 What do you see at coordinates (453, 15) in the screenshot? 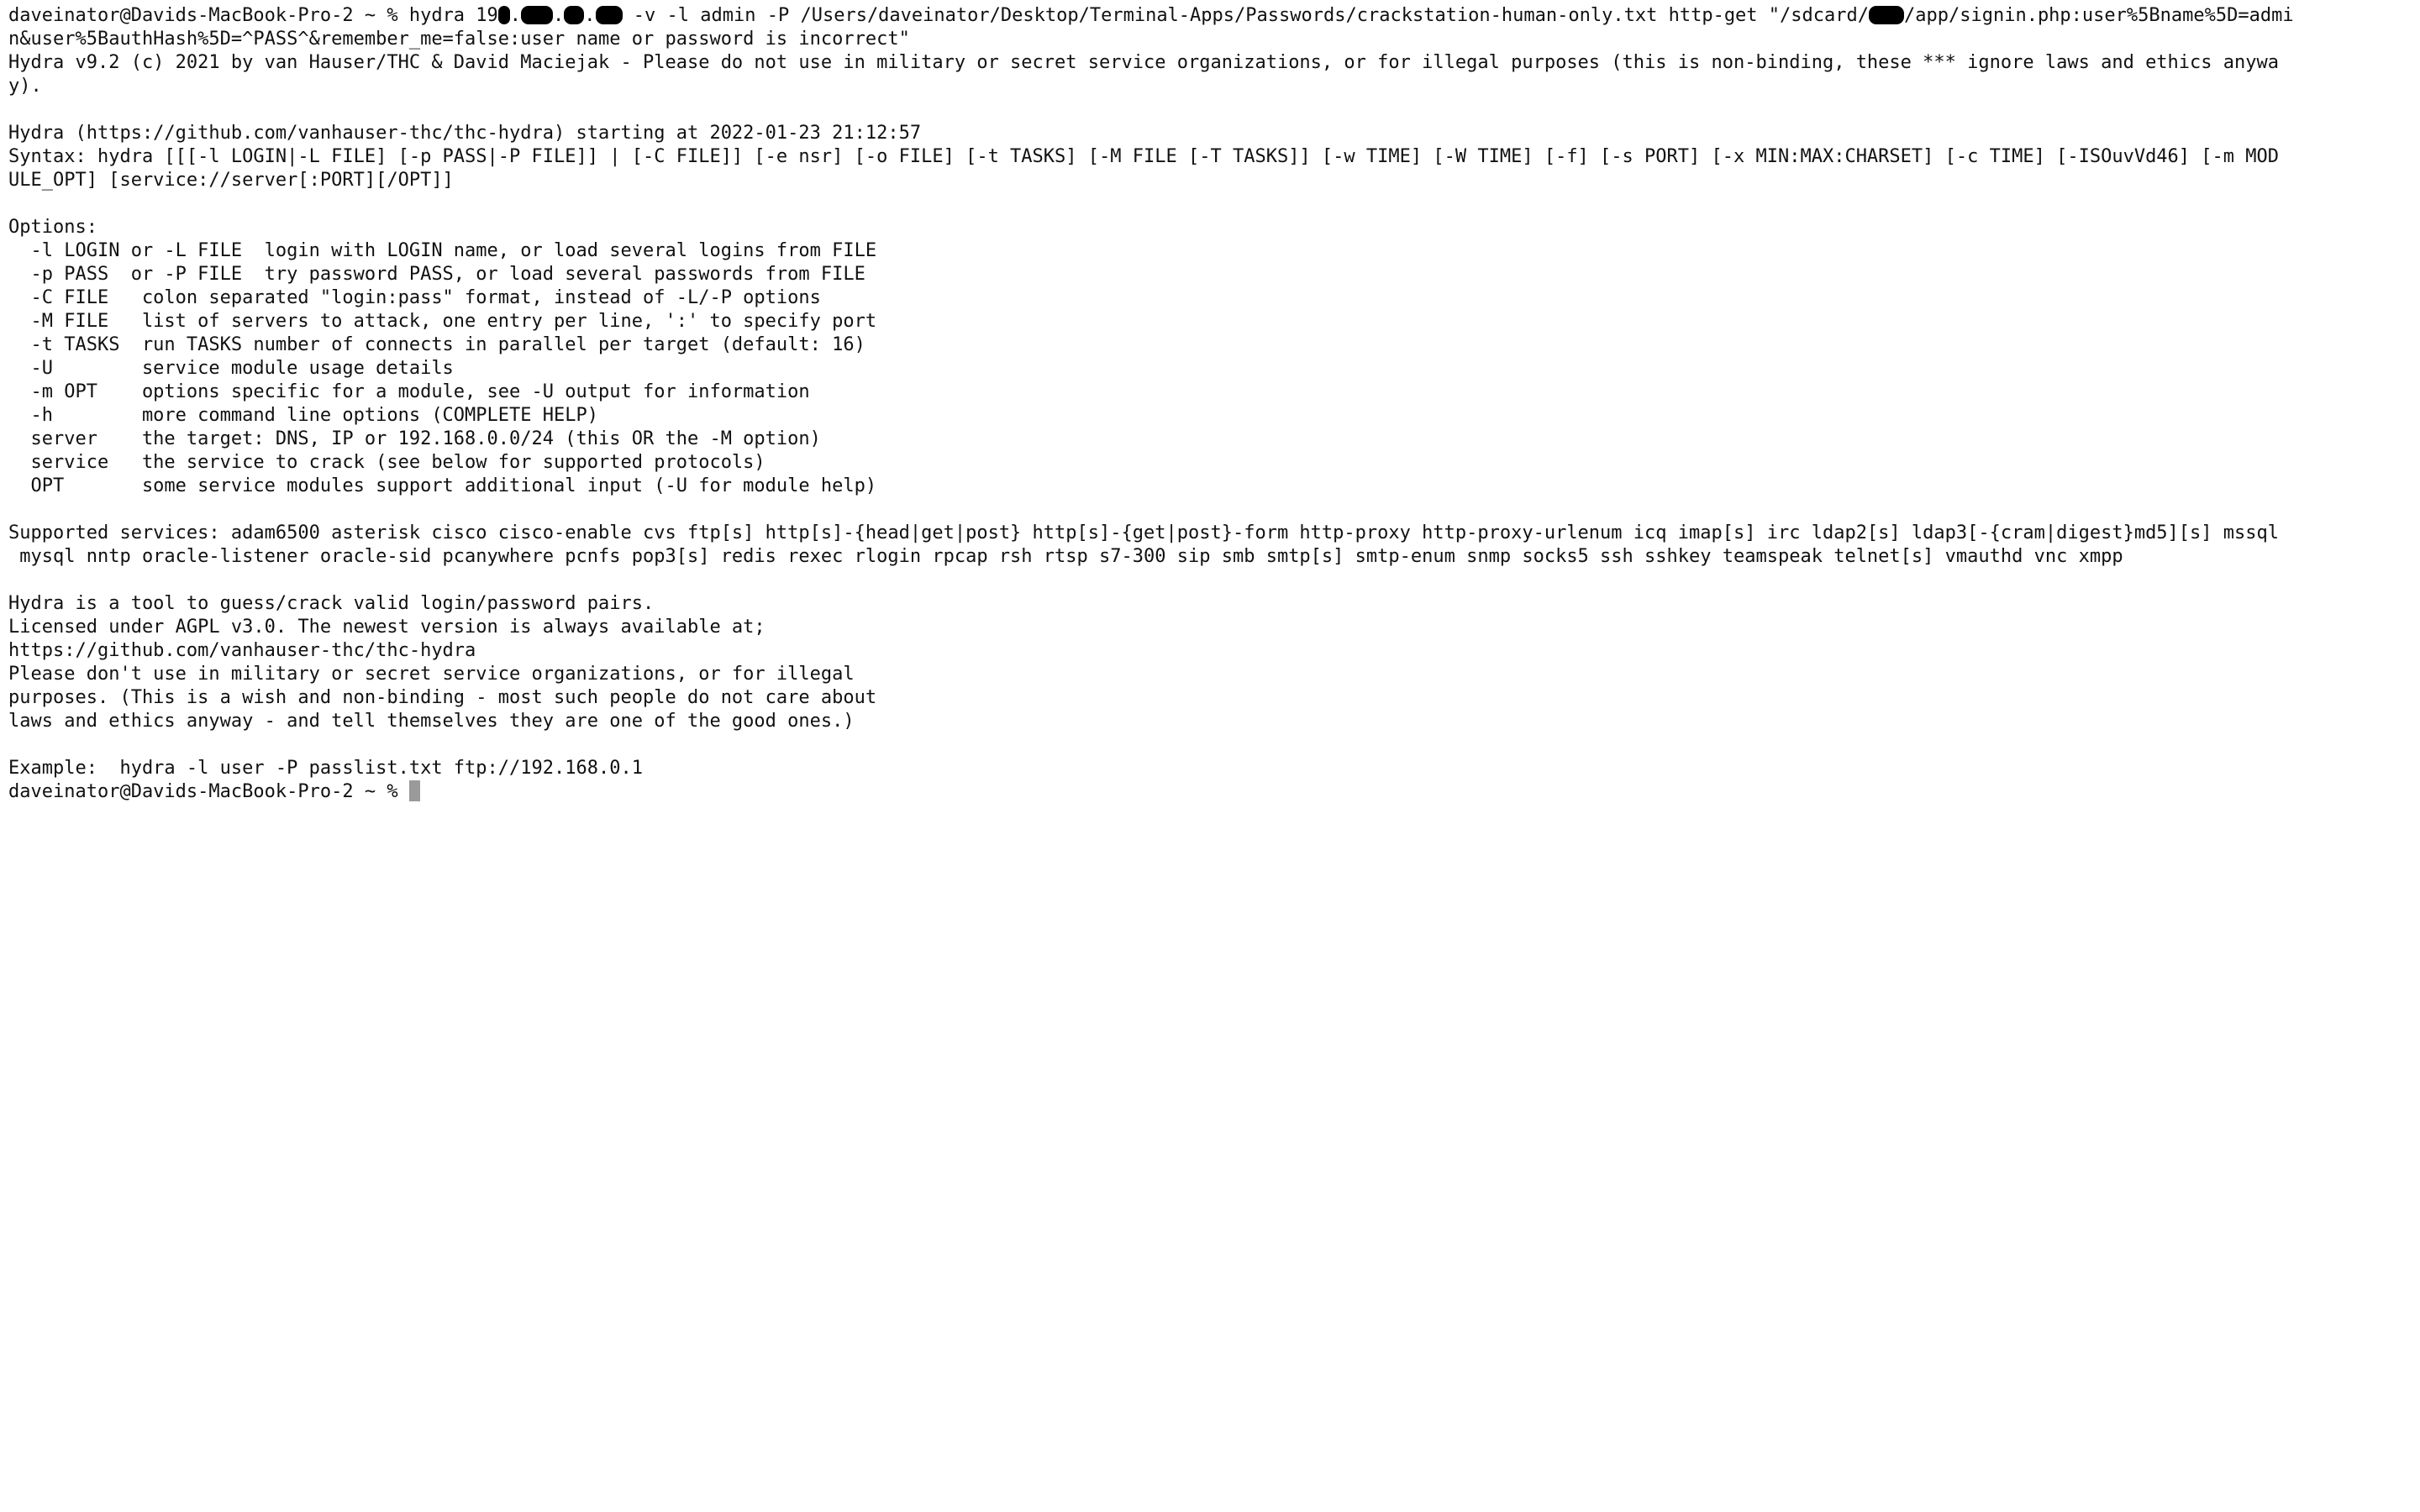
I see `command-text: hydra 19` at bounding box center [453, 15].